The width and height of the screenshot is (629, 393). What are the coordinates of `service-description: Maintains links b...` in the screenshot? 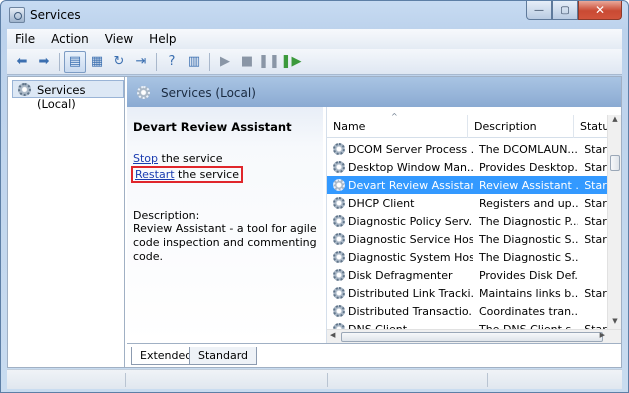 It's located at (528, 293).